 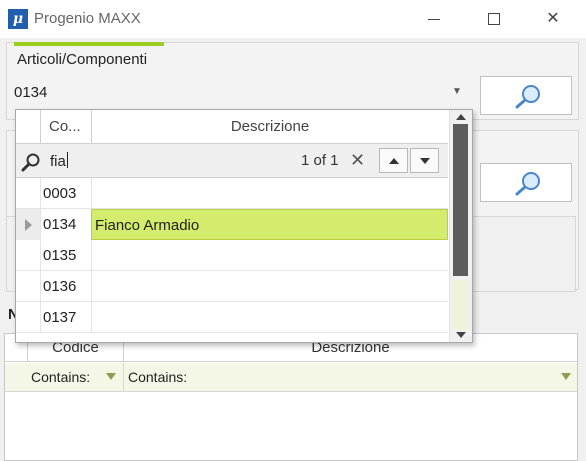 I want to click on tab-accent-bar, so click(x=89, y=44).